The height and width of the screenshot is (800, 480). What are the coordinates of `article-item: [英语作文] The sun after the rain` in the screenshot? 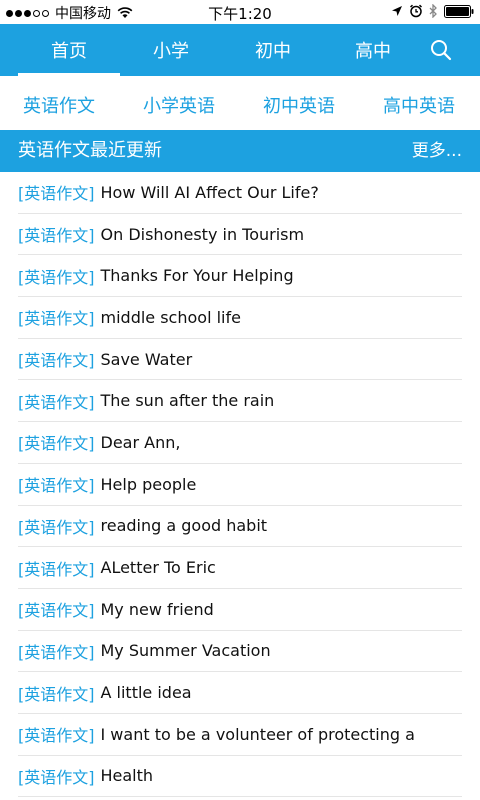 It's located at (240, 401).